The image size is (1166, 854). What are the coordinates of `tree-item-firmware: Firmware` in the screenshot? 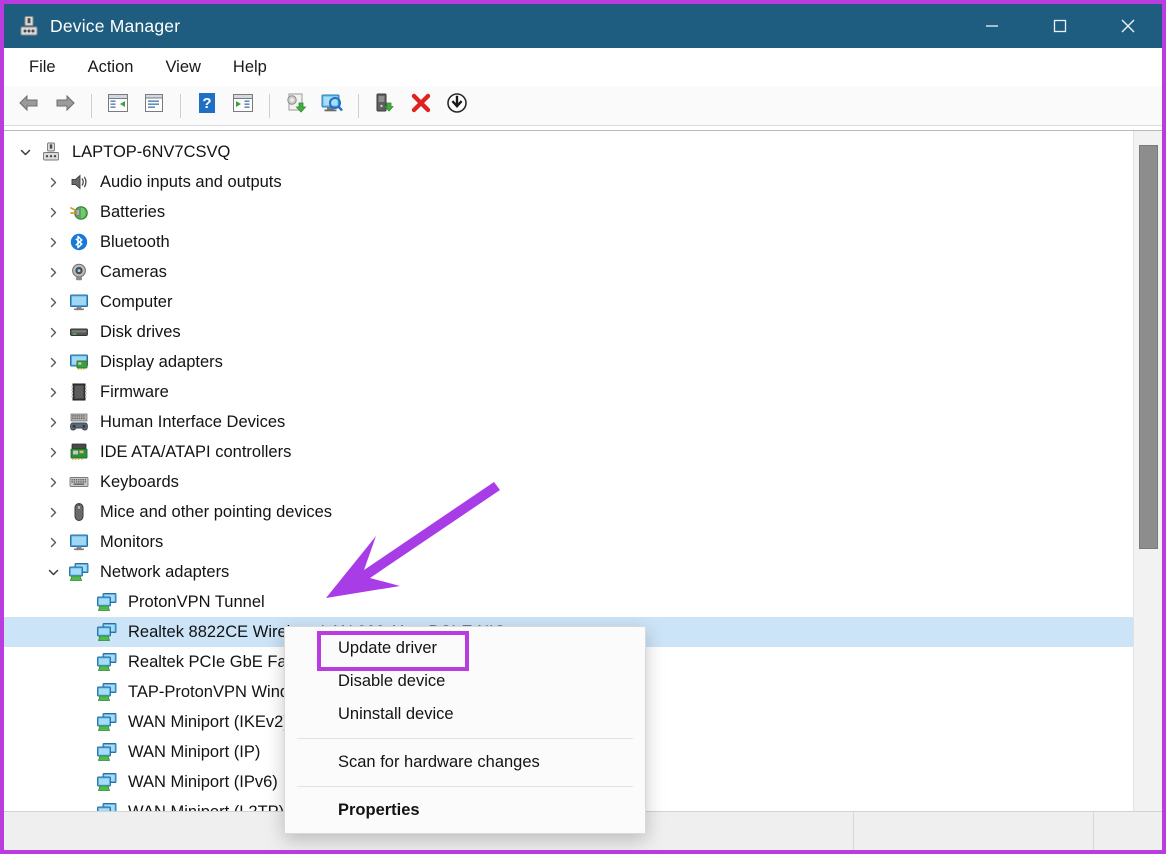 It's located at (568, 392).